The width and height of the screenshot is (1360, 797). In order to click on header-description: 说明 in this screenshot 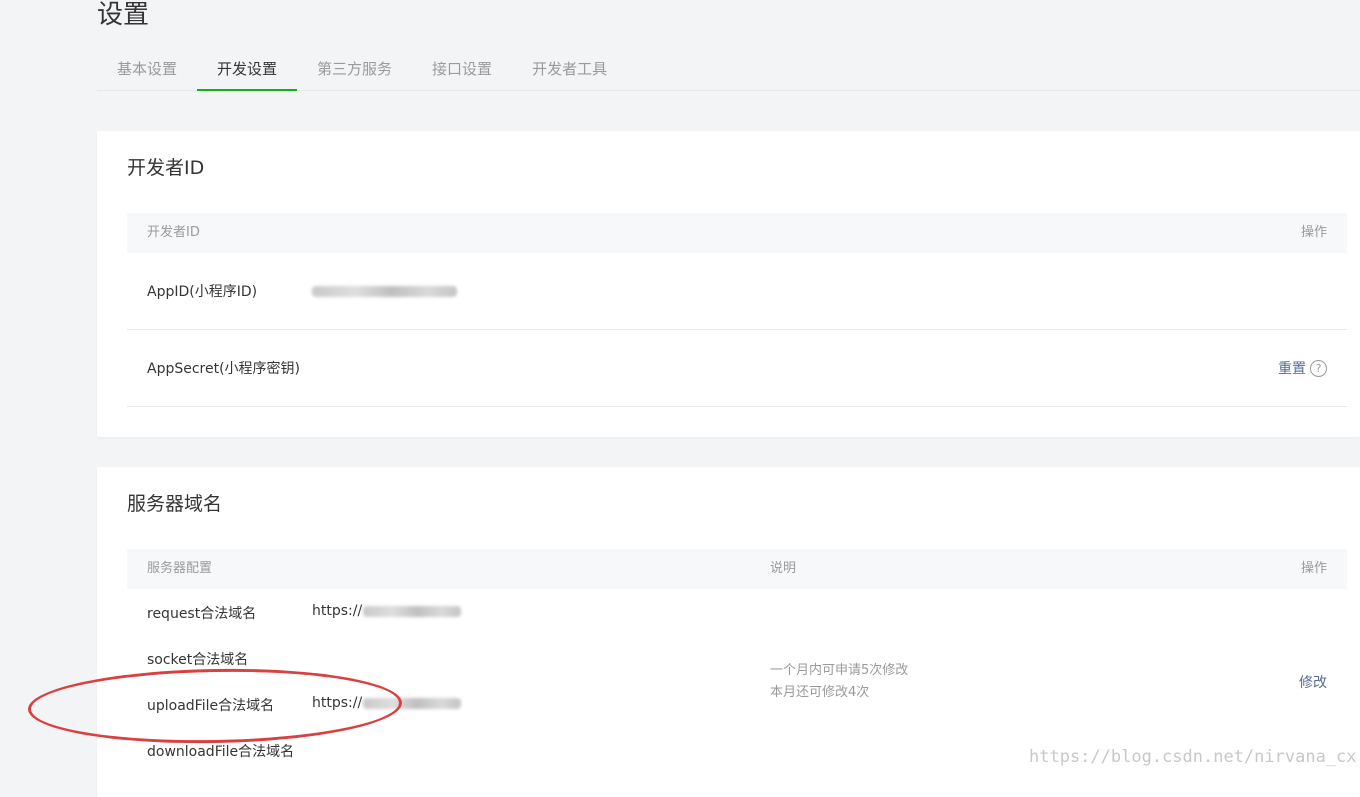, I will do `click(783, 568)`.